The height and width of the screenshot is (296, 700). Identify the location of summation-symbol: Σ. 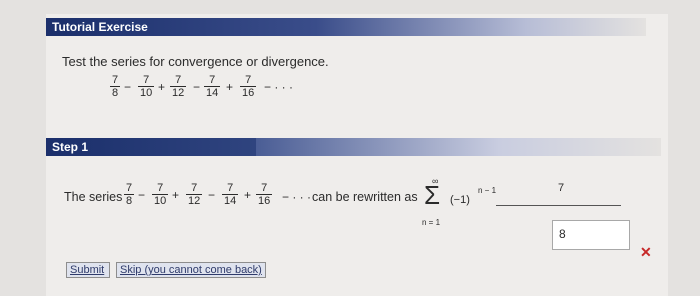
(432, 195).